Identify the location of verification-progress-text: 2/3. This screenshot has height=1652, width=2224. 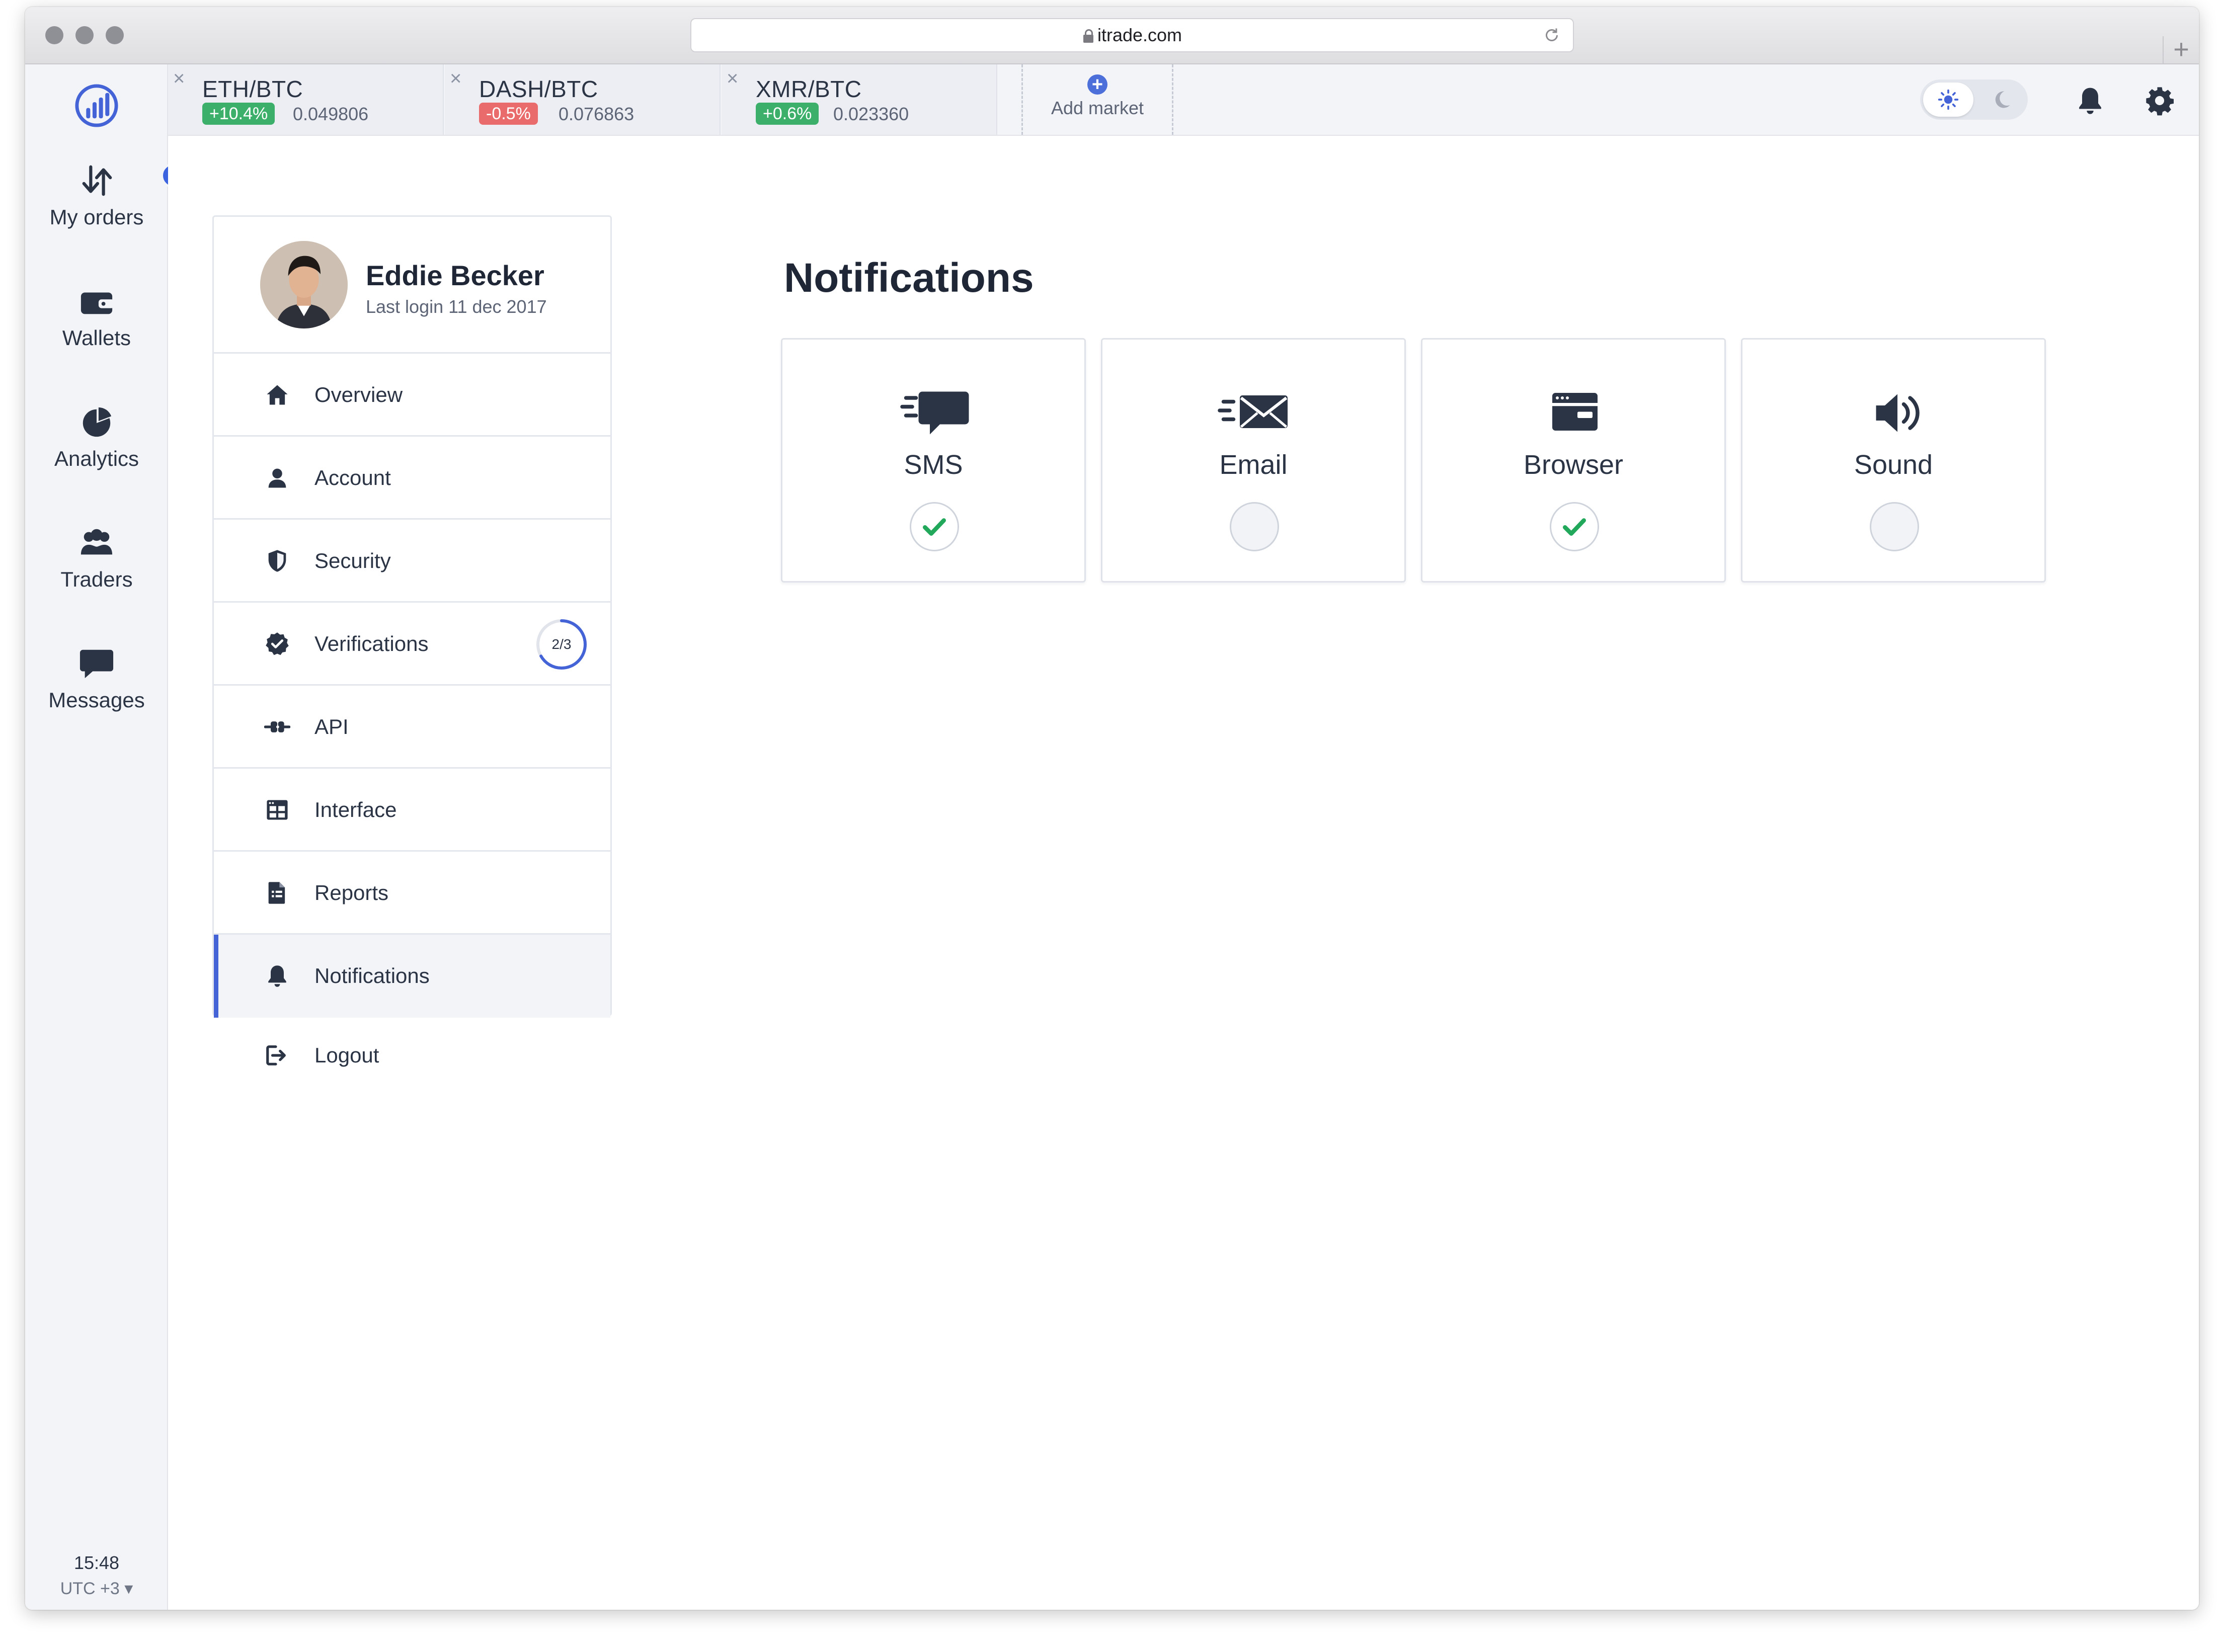
(561, 644).